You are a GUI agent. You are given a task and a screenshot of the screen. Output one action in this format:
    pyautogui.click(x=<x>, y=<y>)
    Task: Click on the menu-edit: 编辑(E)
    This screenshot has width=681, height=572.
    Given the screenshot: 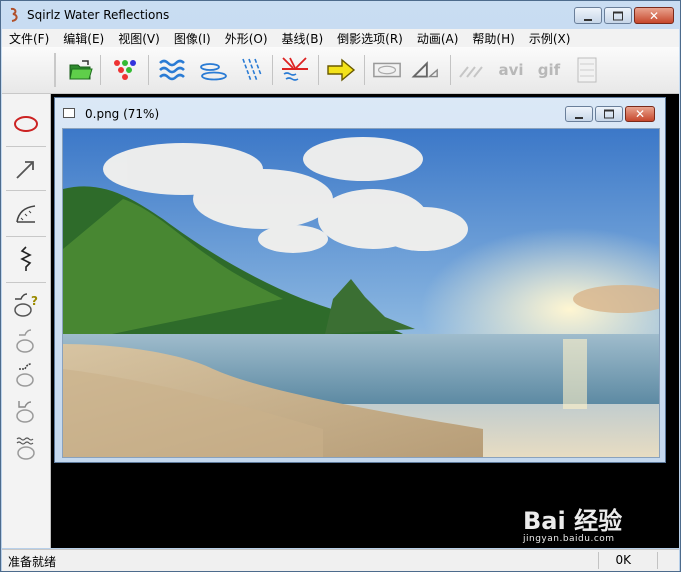 What is the action you would take?
    pyautogui.click(x=83, y=38)
    